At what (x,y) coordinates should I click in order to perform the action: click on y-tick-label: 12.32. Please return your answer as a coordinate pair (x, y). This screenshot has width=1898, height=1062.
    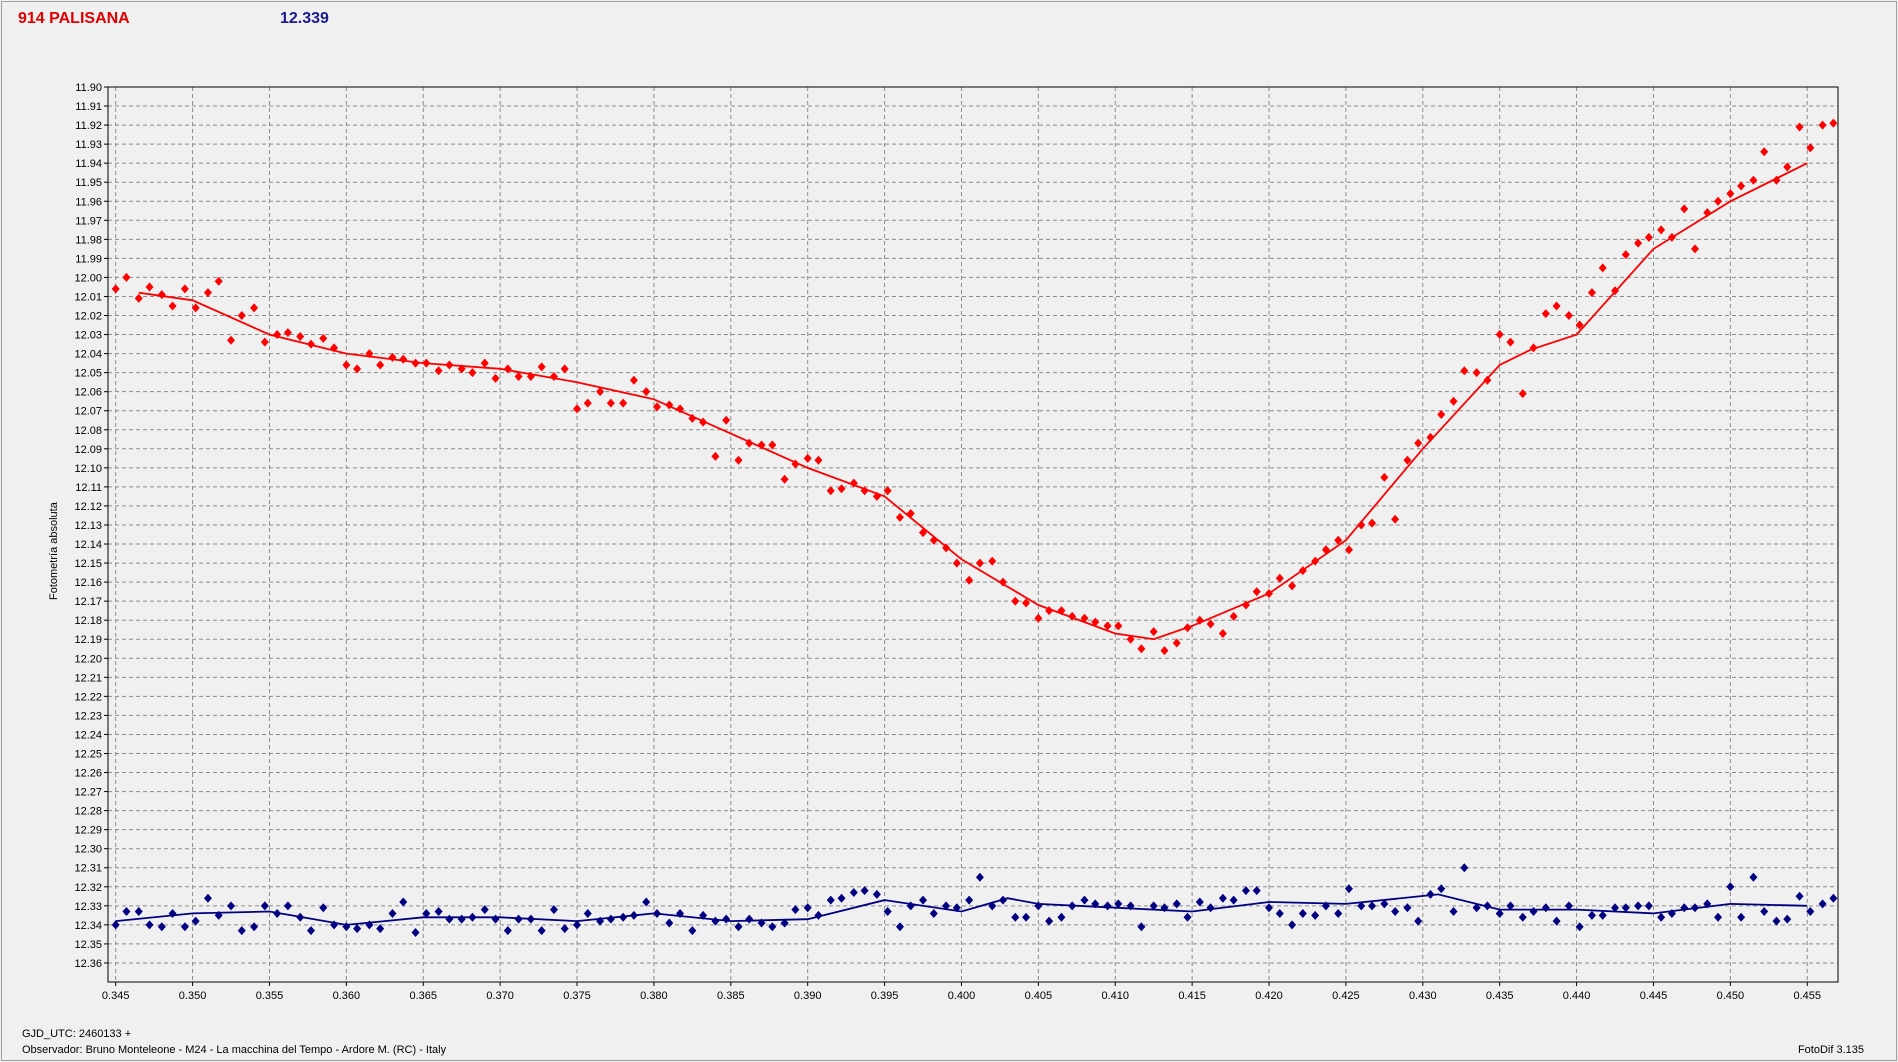
    Looking at the image, I should click on (88, 888).